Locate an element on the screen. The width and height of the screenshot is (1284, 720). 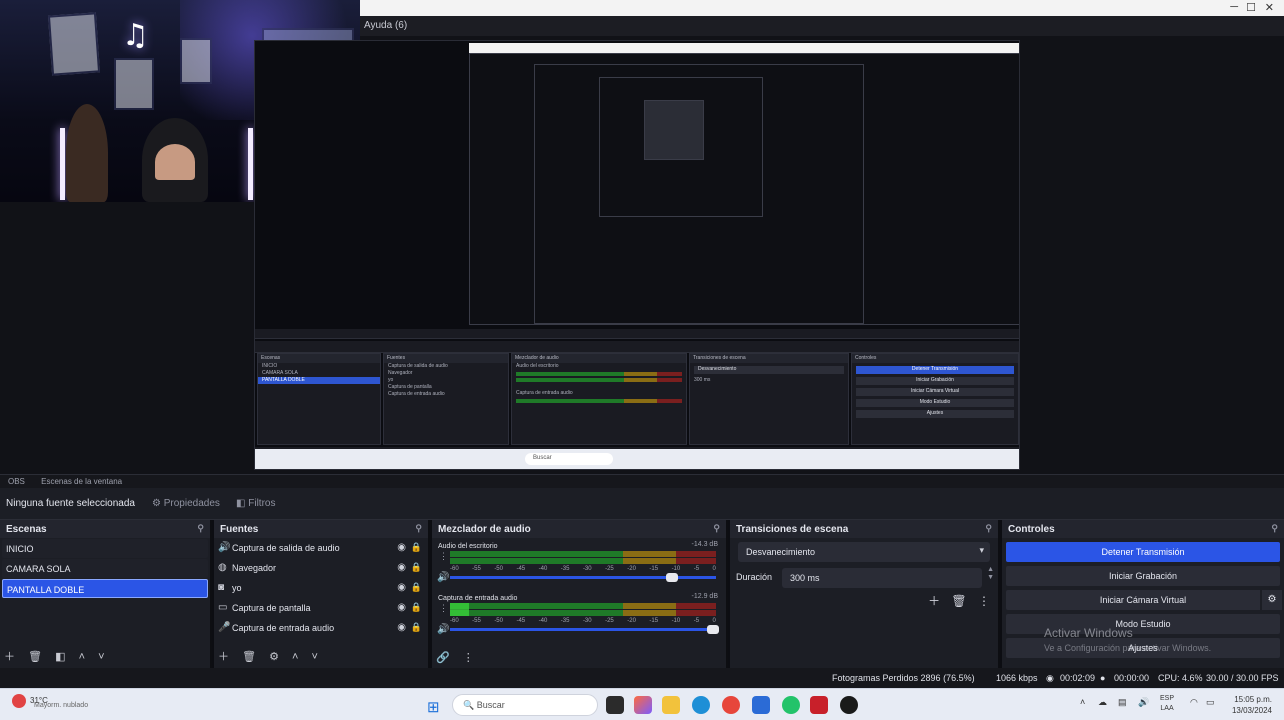
scene-item-inicio: INICIO is located at coordinates (105, 548).